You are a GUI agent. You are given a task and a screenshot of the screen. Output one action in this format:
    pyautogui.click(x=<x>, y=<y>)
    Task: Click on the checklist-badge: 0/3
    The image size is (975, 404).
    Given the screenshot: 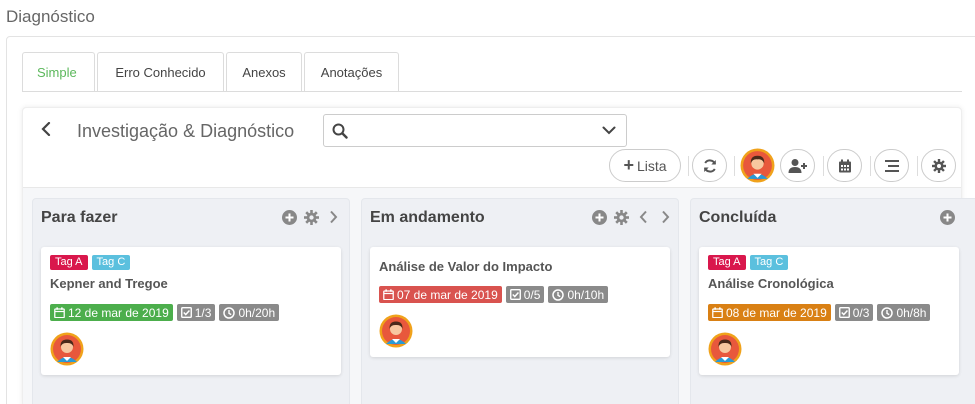 What is the action you would take?
    pyautogui.click(x=854, y=312)
    